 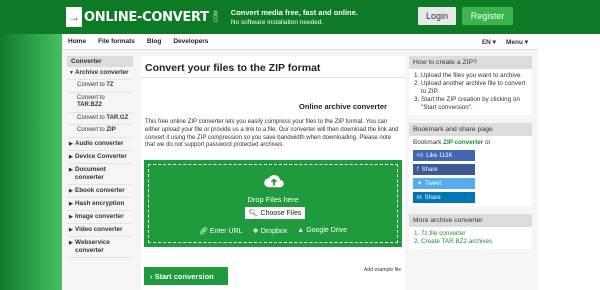 I want to click on nav-blog: Blog, so click(x=154, y=41).